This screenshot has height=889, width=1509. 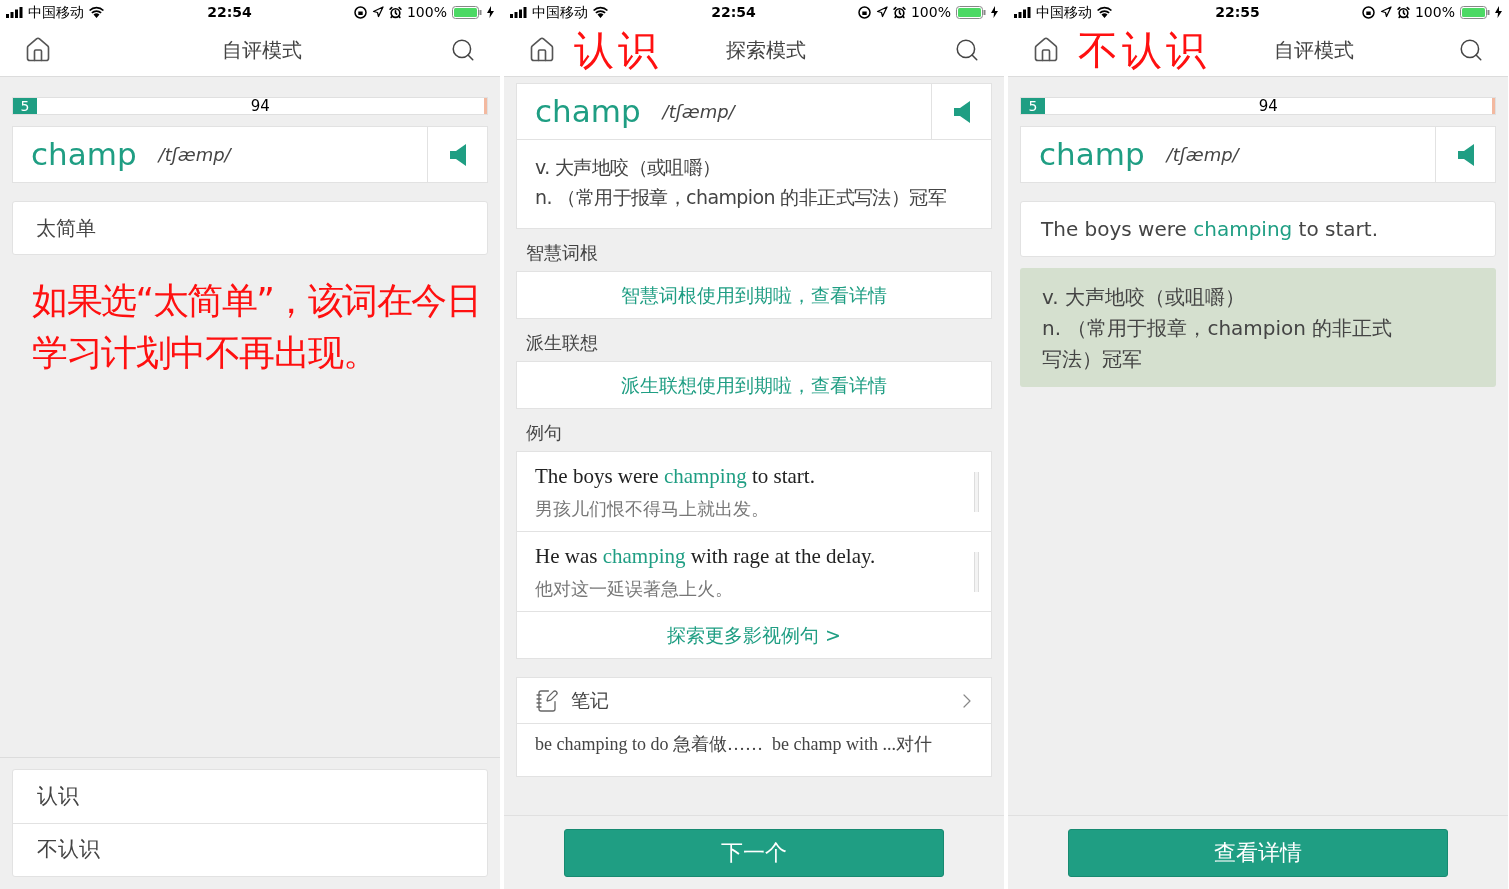 I want to click on handwritten-note: 如果选“太简单”，该词在今日学习计划中不再出现。, so click(x=257, y=327).